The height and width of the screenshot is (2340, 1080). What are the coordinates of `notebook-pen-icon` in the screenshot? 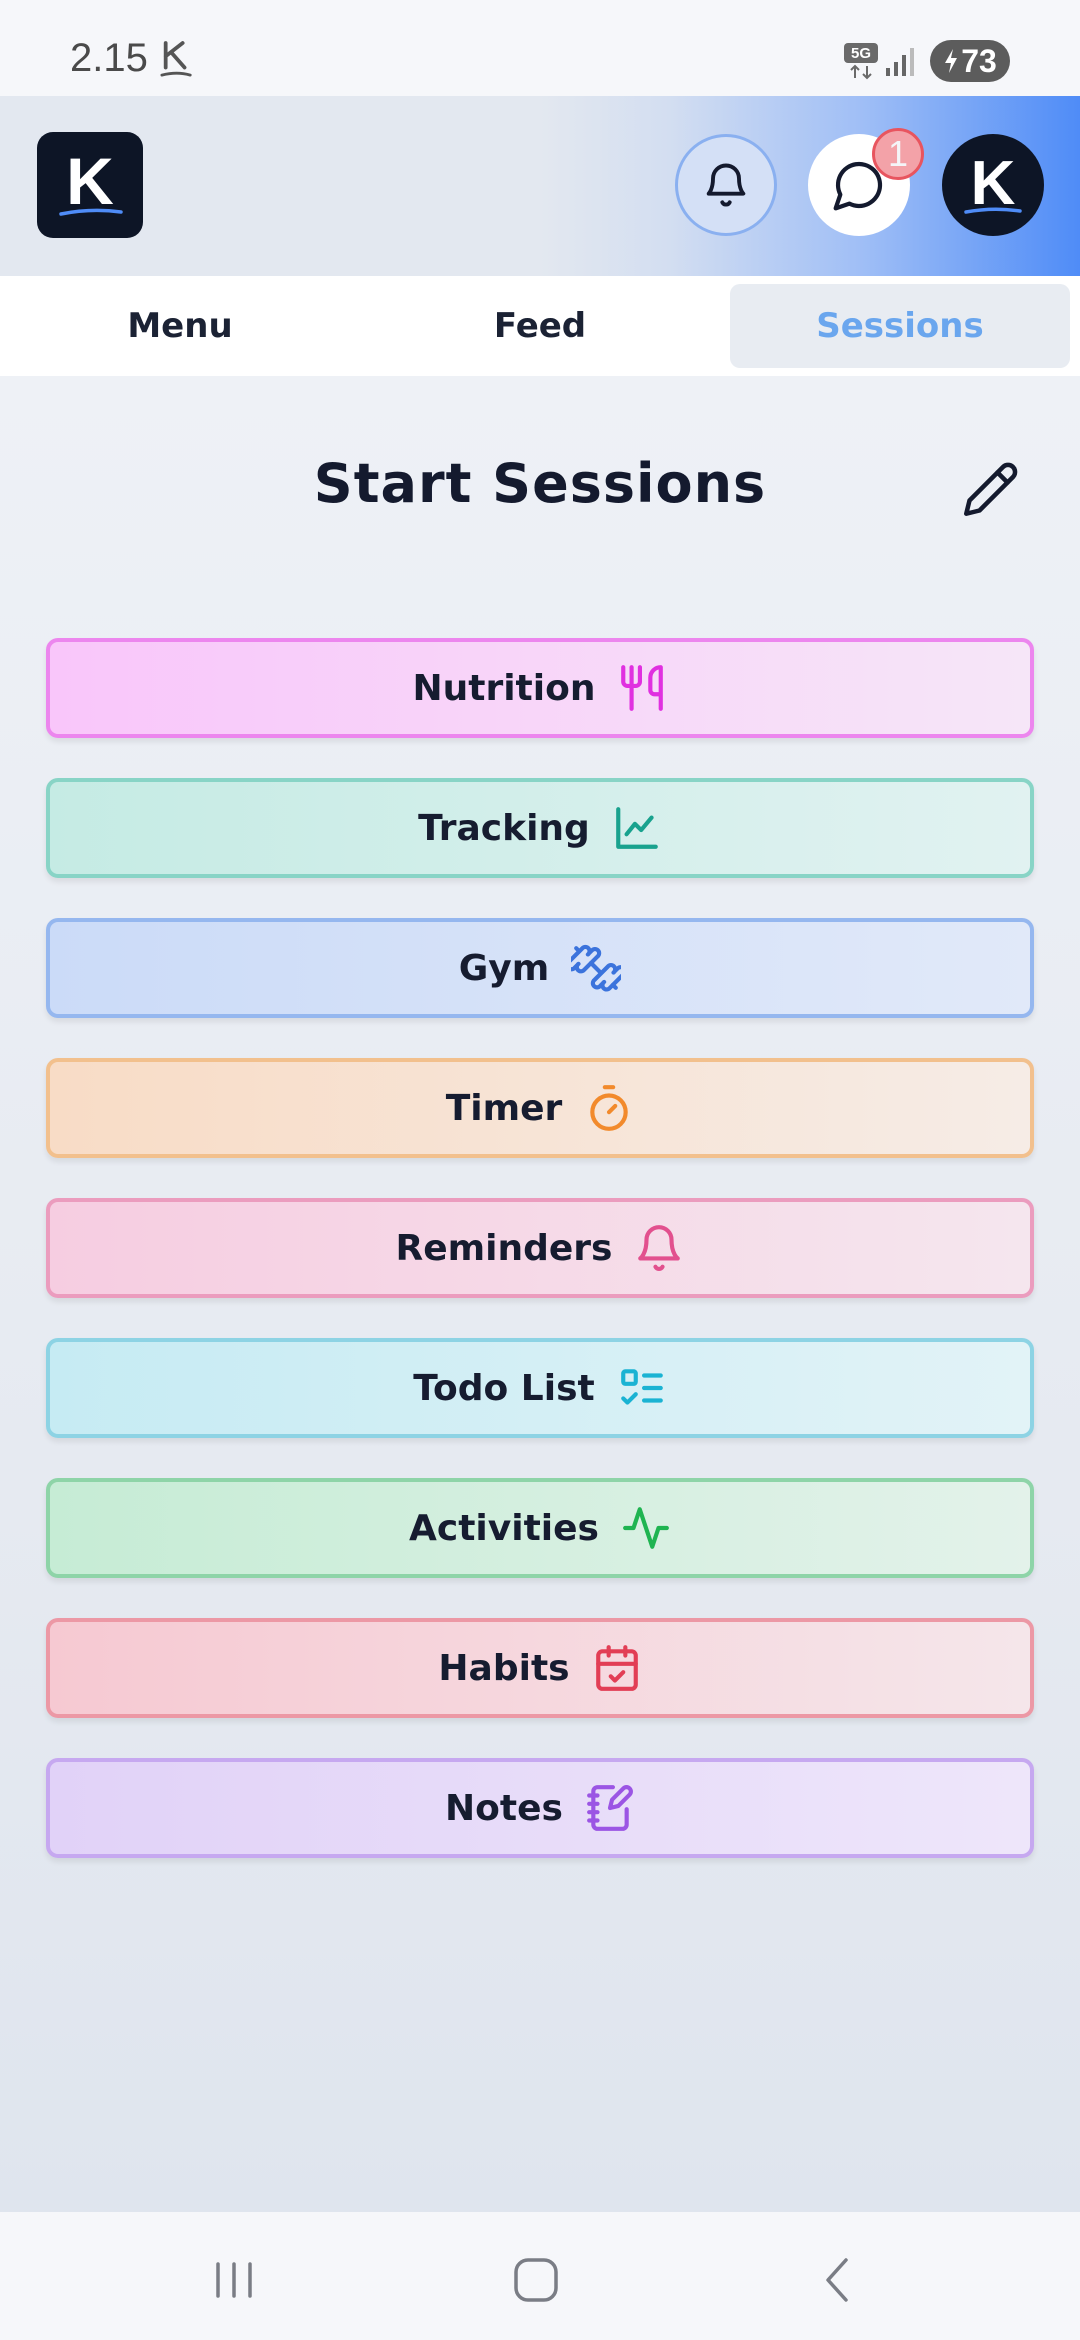 It's located at (610, 1808).